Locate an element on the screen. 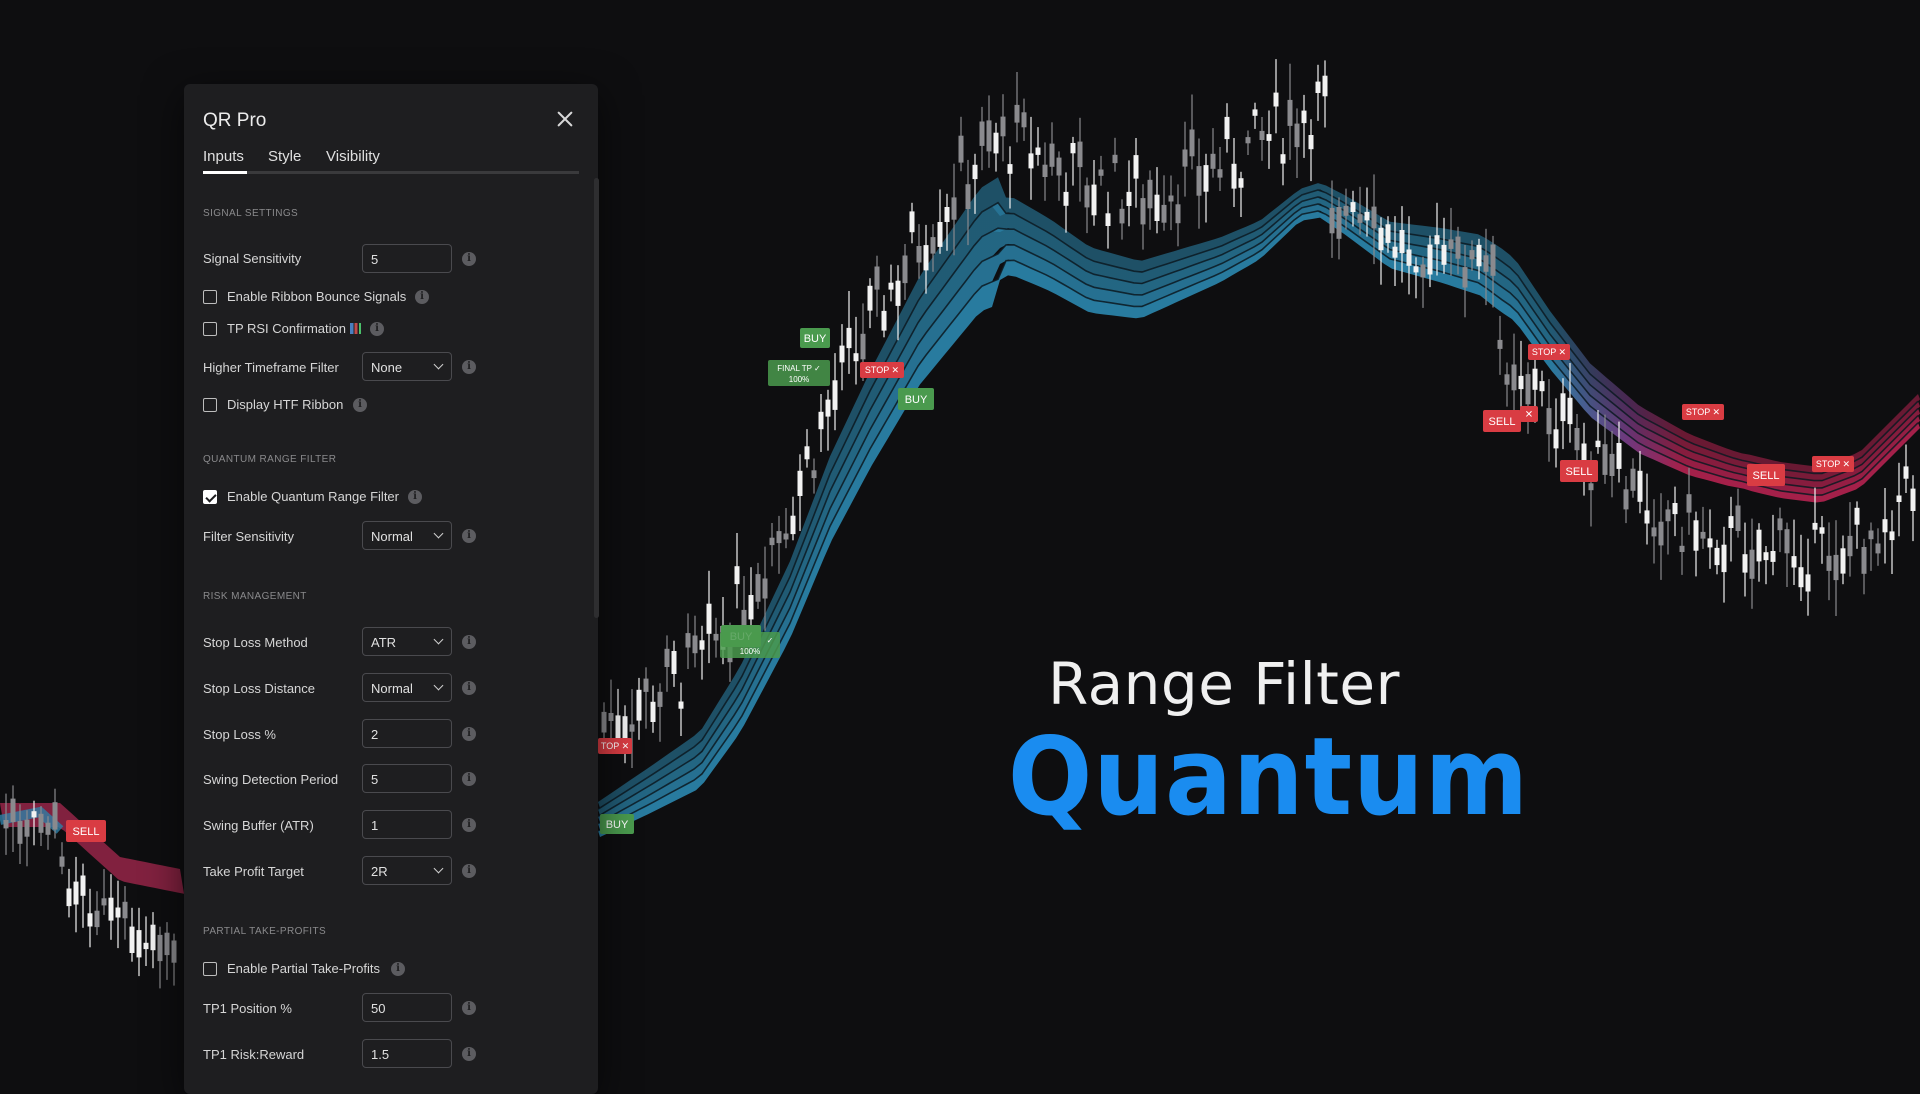  tp1-position-input: 50 is located at coordinates (407, 1007).